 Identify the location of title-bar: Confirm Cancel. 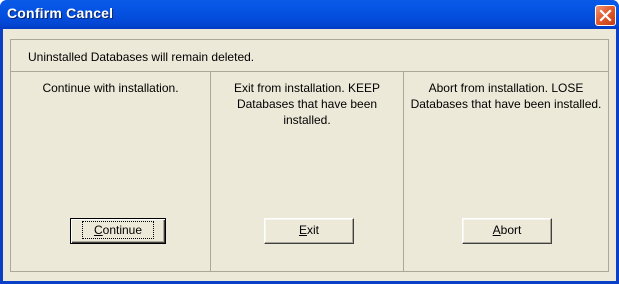
(309, 14).